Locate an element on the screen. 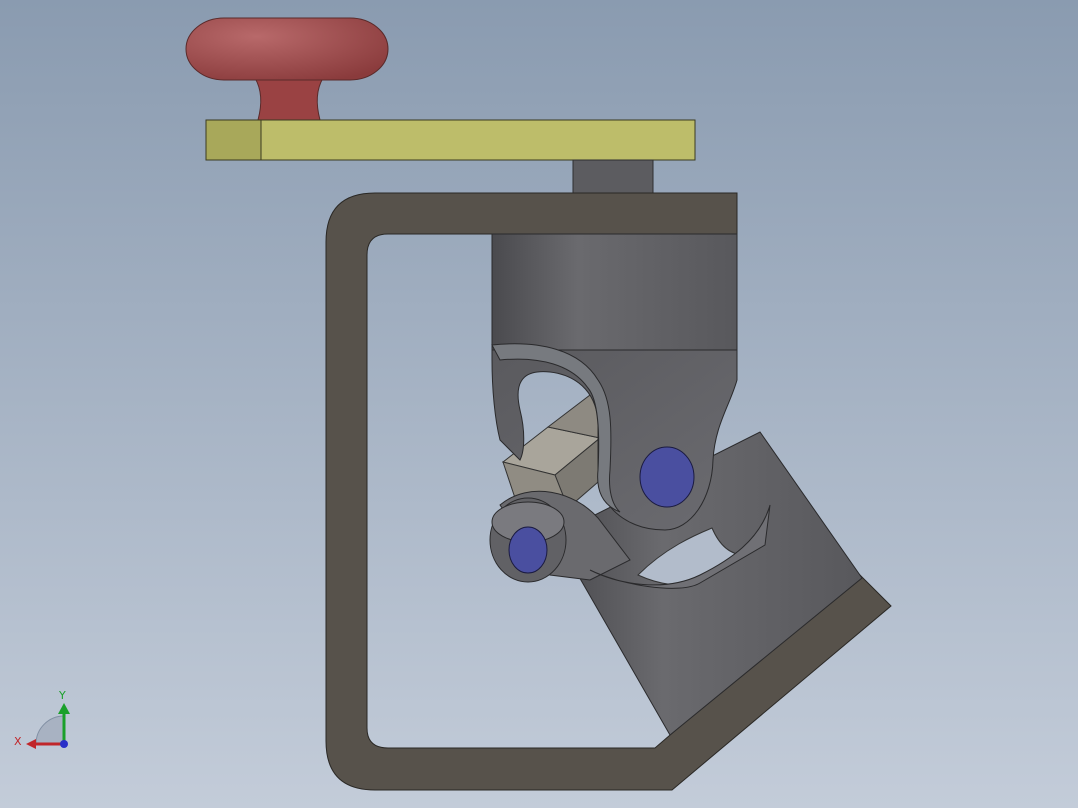 The height and width of the screenshot is (808, 1078). plate-body is located at coordinates (450, 140).